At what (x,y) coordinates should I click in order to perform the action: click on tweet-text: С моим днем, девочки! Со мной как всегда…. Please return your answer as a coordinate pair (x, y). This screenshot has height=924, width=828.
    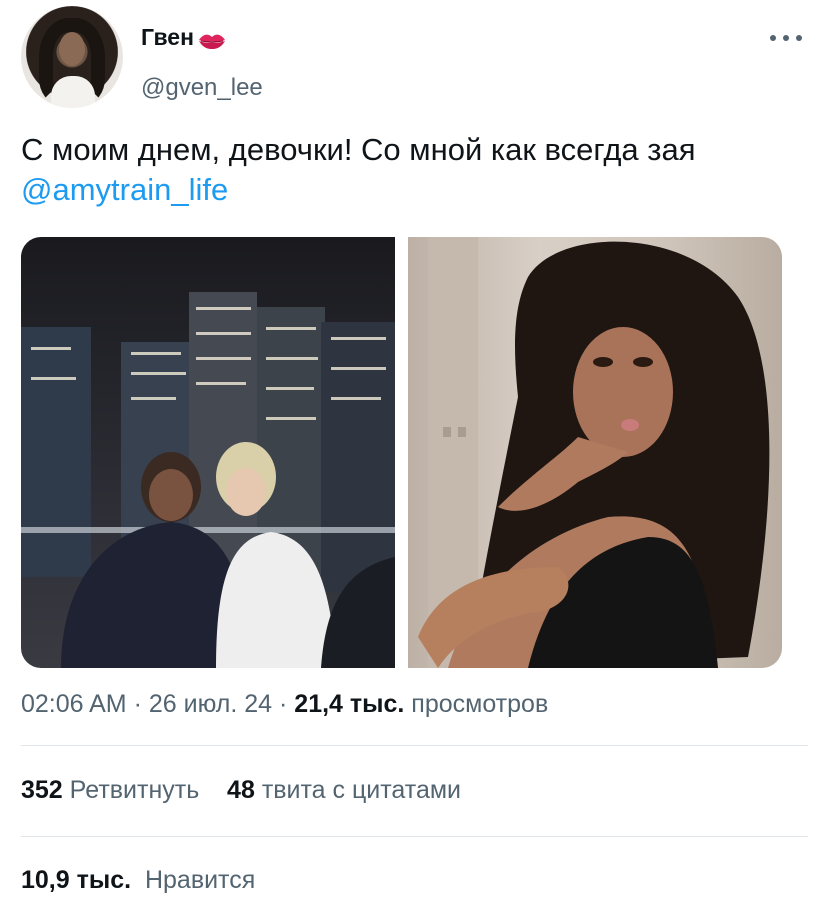
    Looking at the image, I should click on (416, 170).